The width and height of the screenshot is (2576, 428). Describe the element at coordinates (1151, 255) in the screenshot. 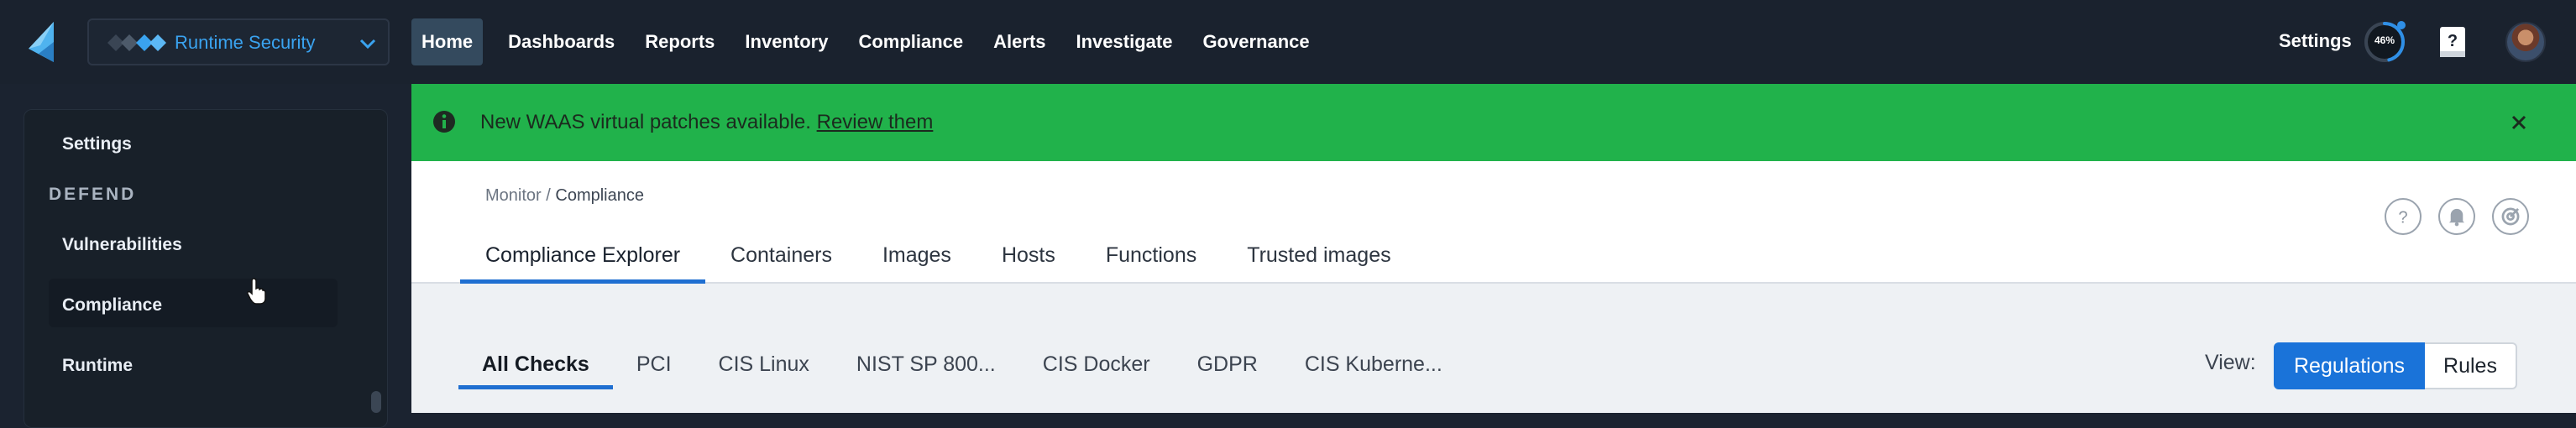

I see `tab-functions: Functions` at that location.